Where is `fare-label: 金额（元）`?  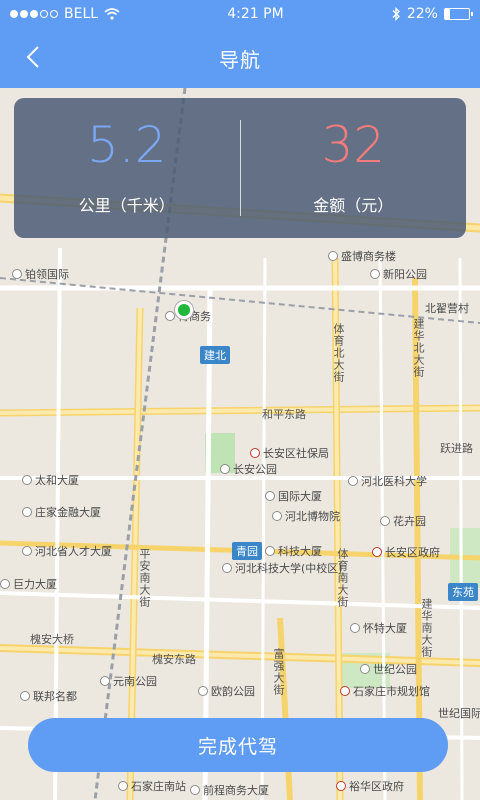 fare-label: 金额（元） is located at coordinates (353, 205).